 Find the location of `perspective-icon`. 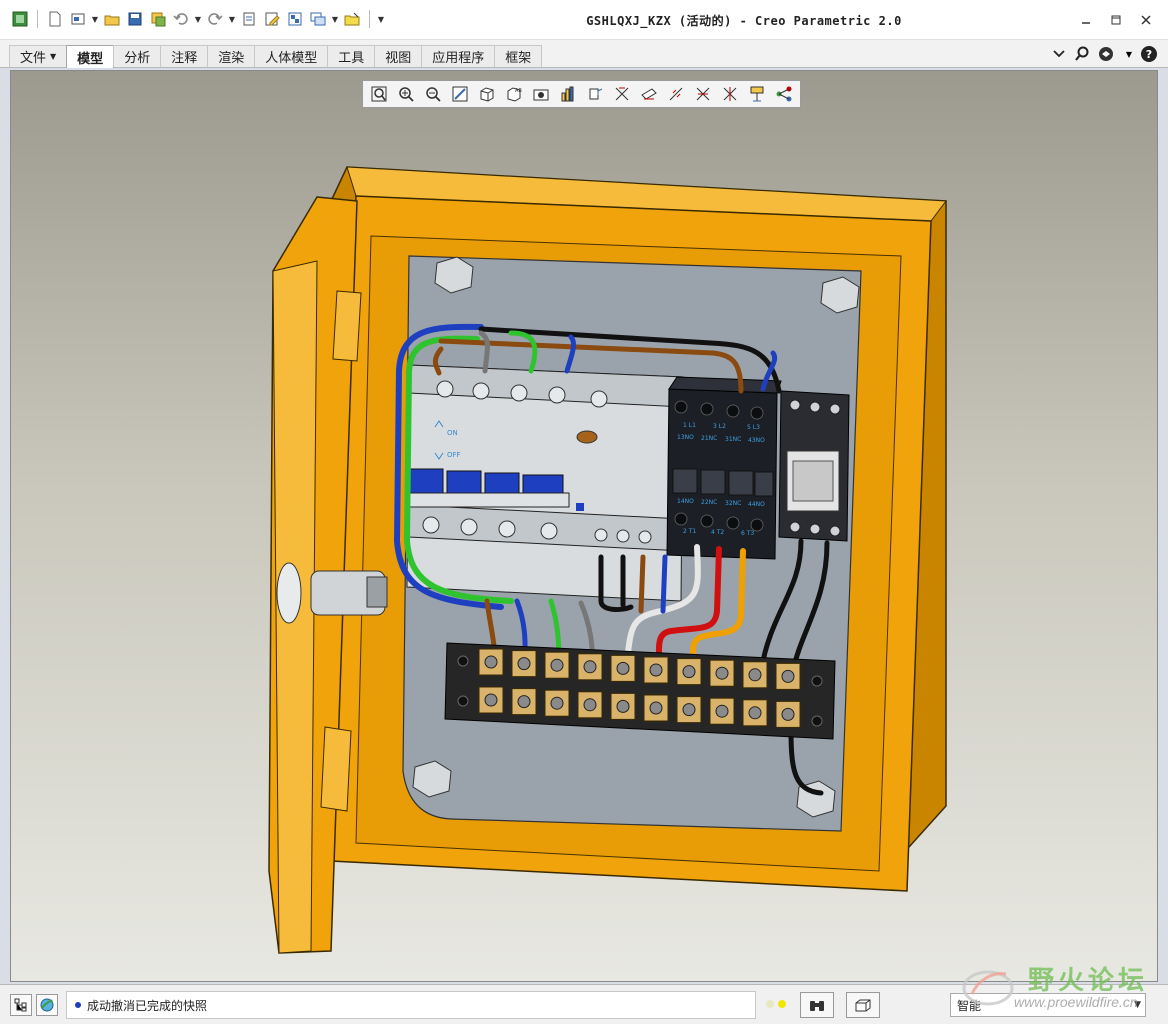

perspective-icon is located at coordinates (568, 94).